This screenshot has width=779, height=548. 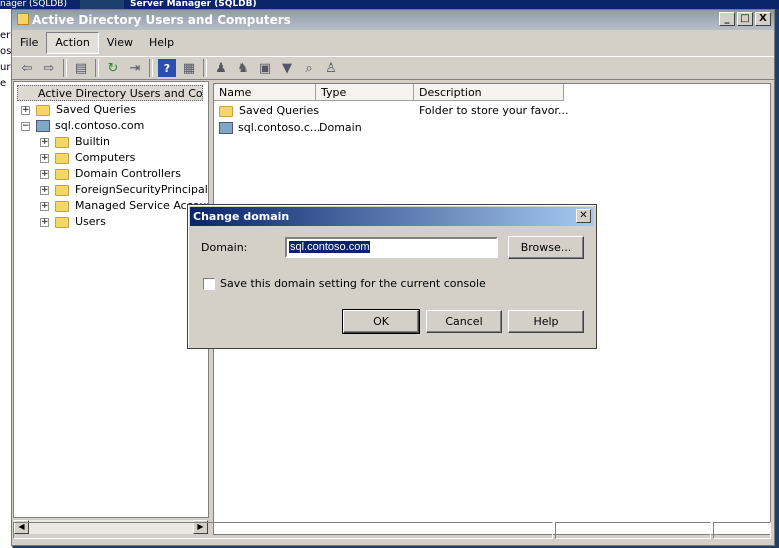 I want to click on menu-help: Help, so click(x=161, y=43).